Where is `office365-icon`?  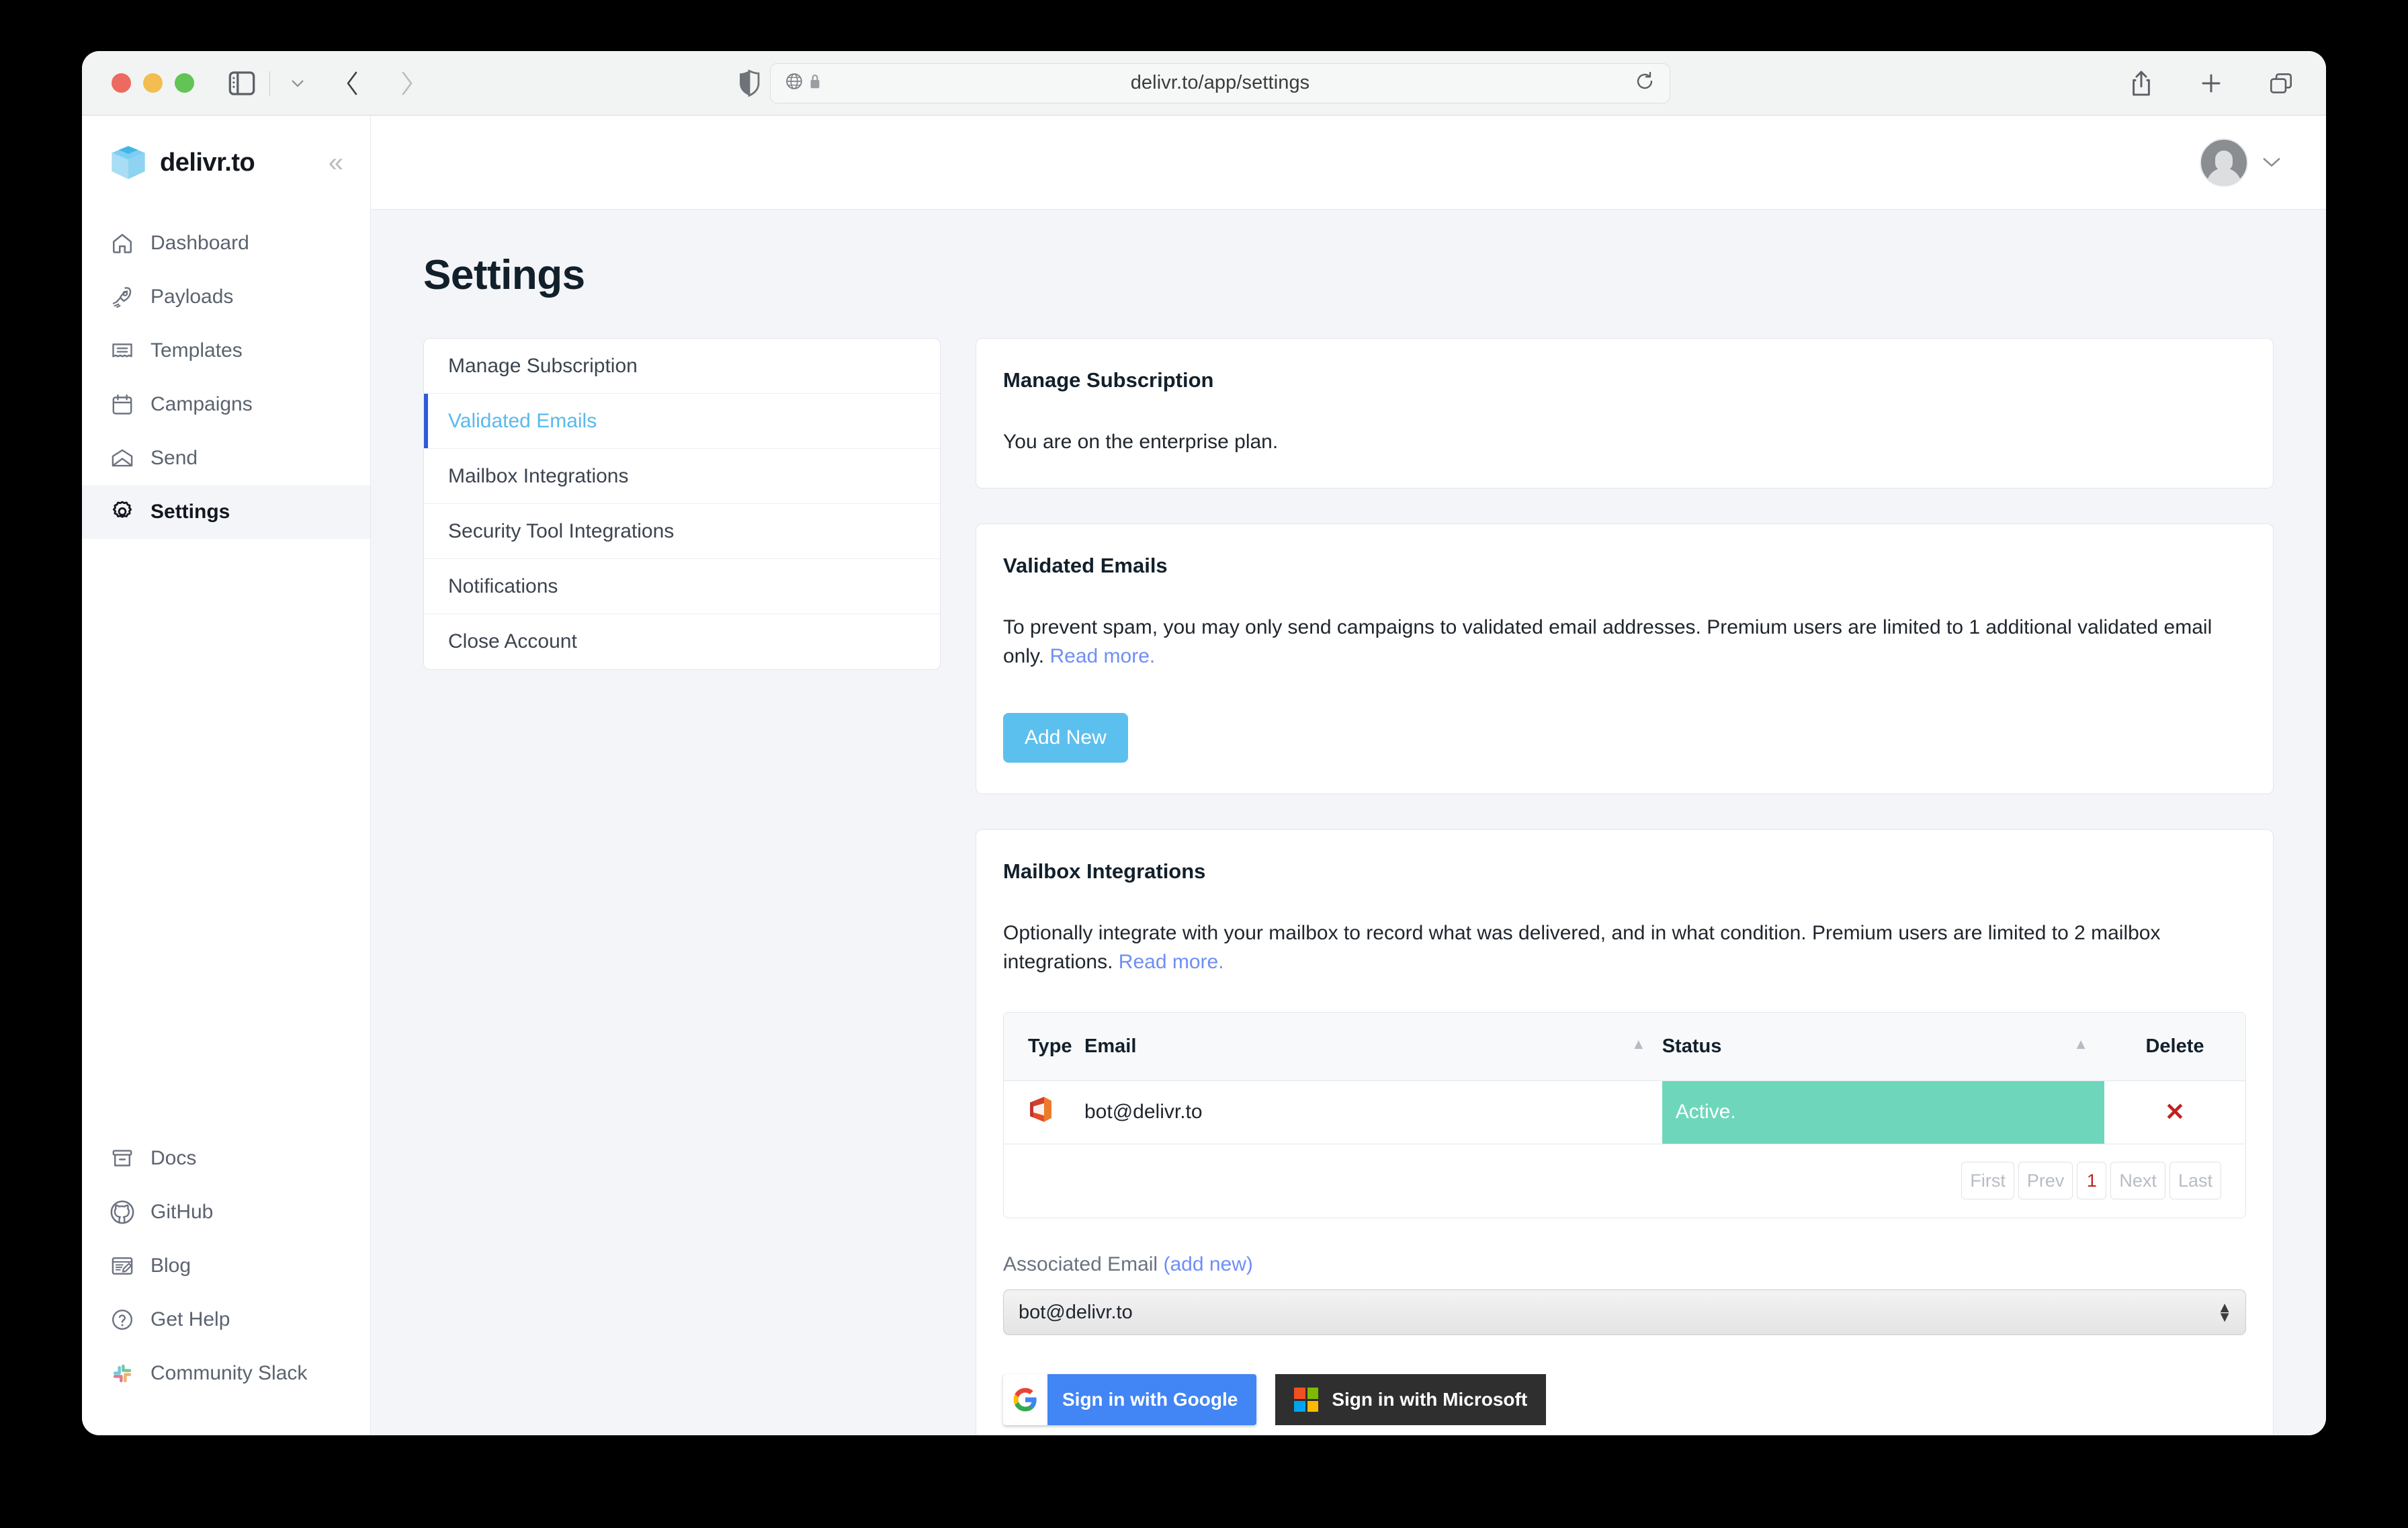 office365-icon is located at coordinates (1041, 1113).